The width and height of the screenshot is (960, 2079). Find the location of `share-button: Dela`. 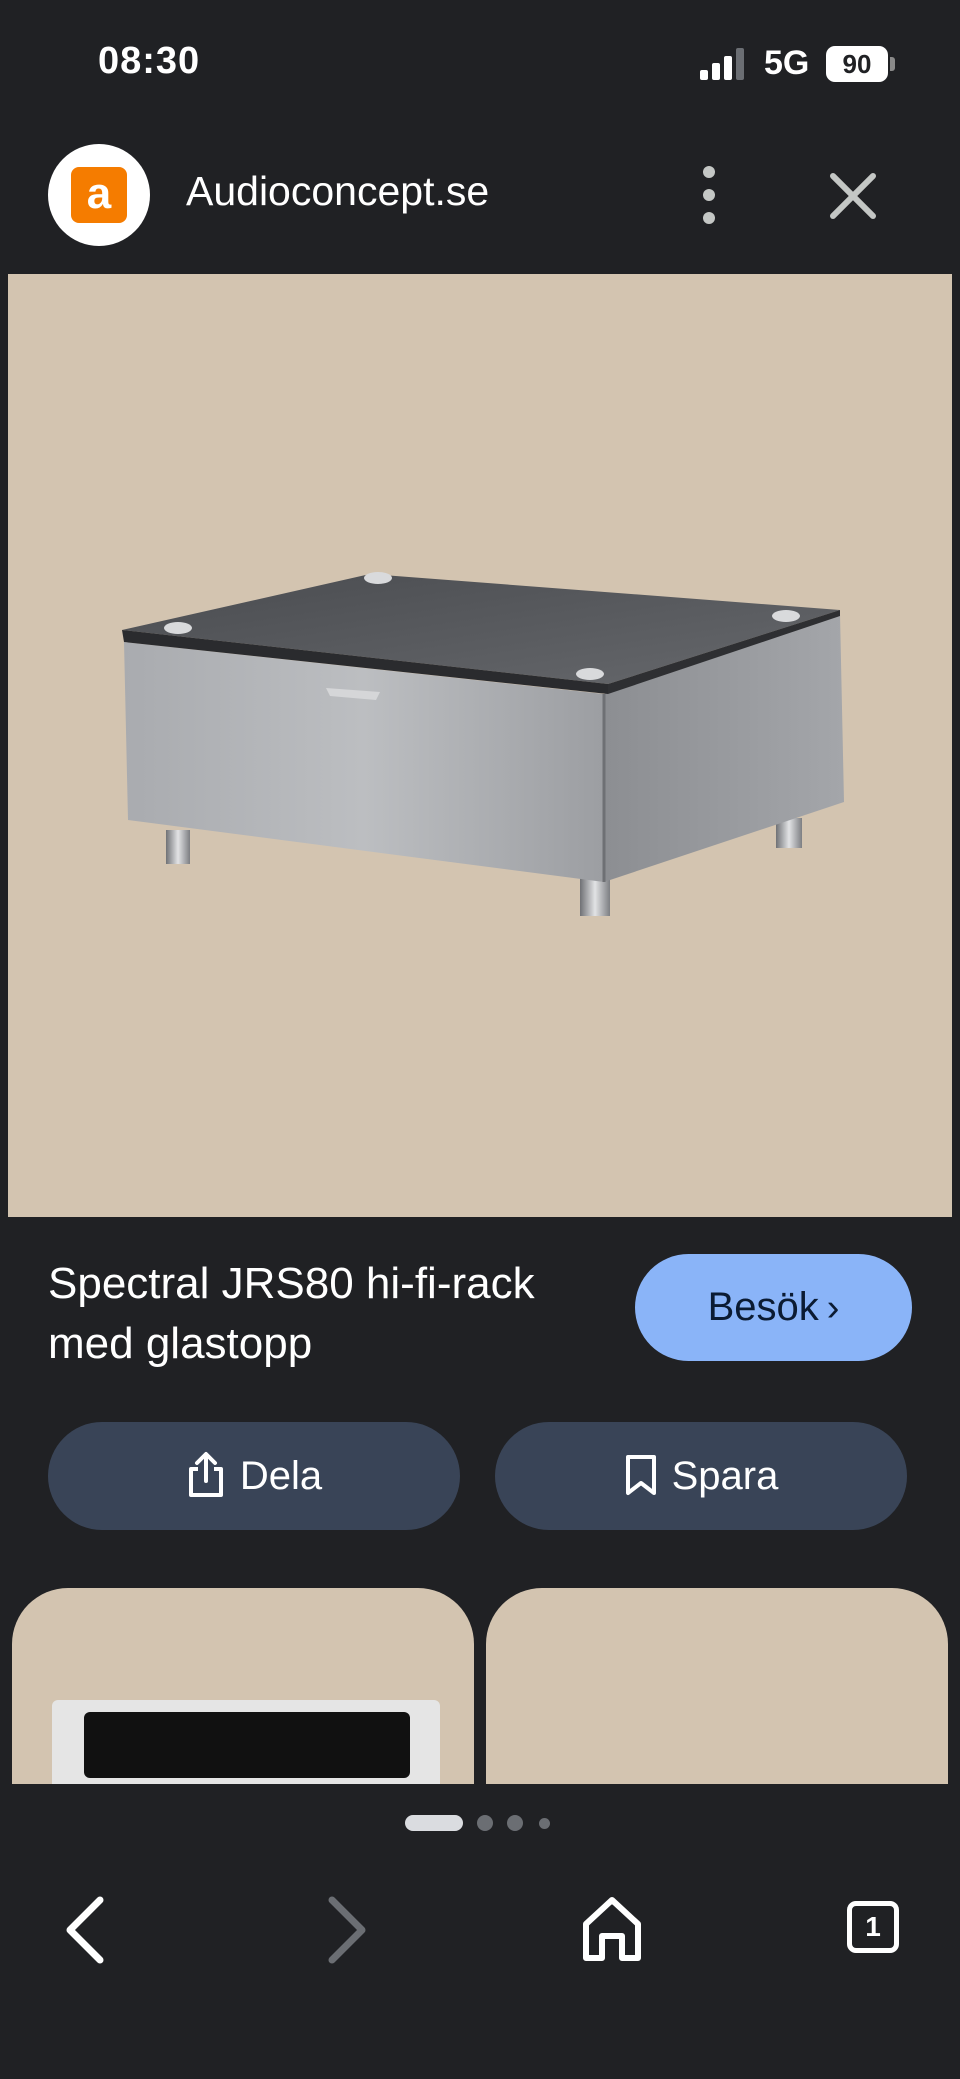

share-button: Dela is located at coordinates (254, 1476).